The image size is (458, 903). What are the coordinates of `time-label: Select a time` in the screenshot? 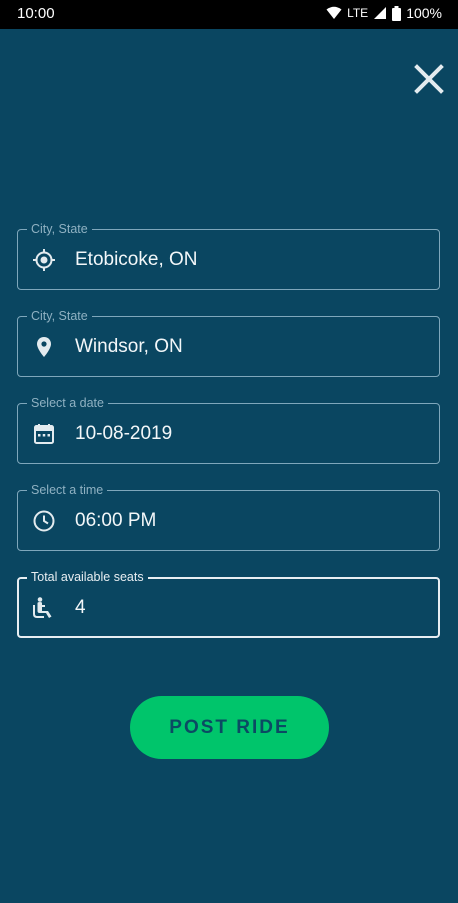 It's located at (67, 490).